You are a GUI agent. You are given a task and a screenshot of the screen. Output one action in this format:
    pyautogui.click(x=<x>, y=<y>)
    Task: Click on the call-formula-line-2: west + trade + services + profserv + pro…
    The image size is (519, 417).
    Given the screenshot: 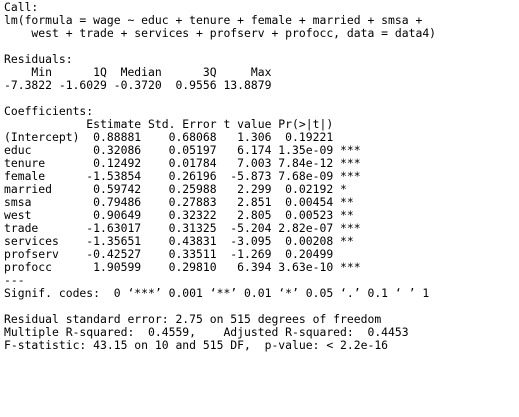 What is the action you would take?
    pyautogui.click(x=220, y=33)
    